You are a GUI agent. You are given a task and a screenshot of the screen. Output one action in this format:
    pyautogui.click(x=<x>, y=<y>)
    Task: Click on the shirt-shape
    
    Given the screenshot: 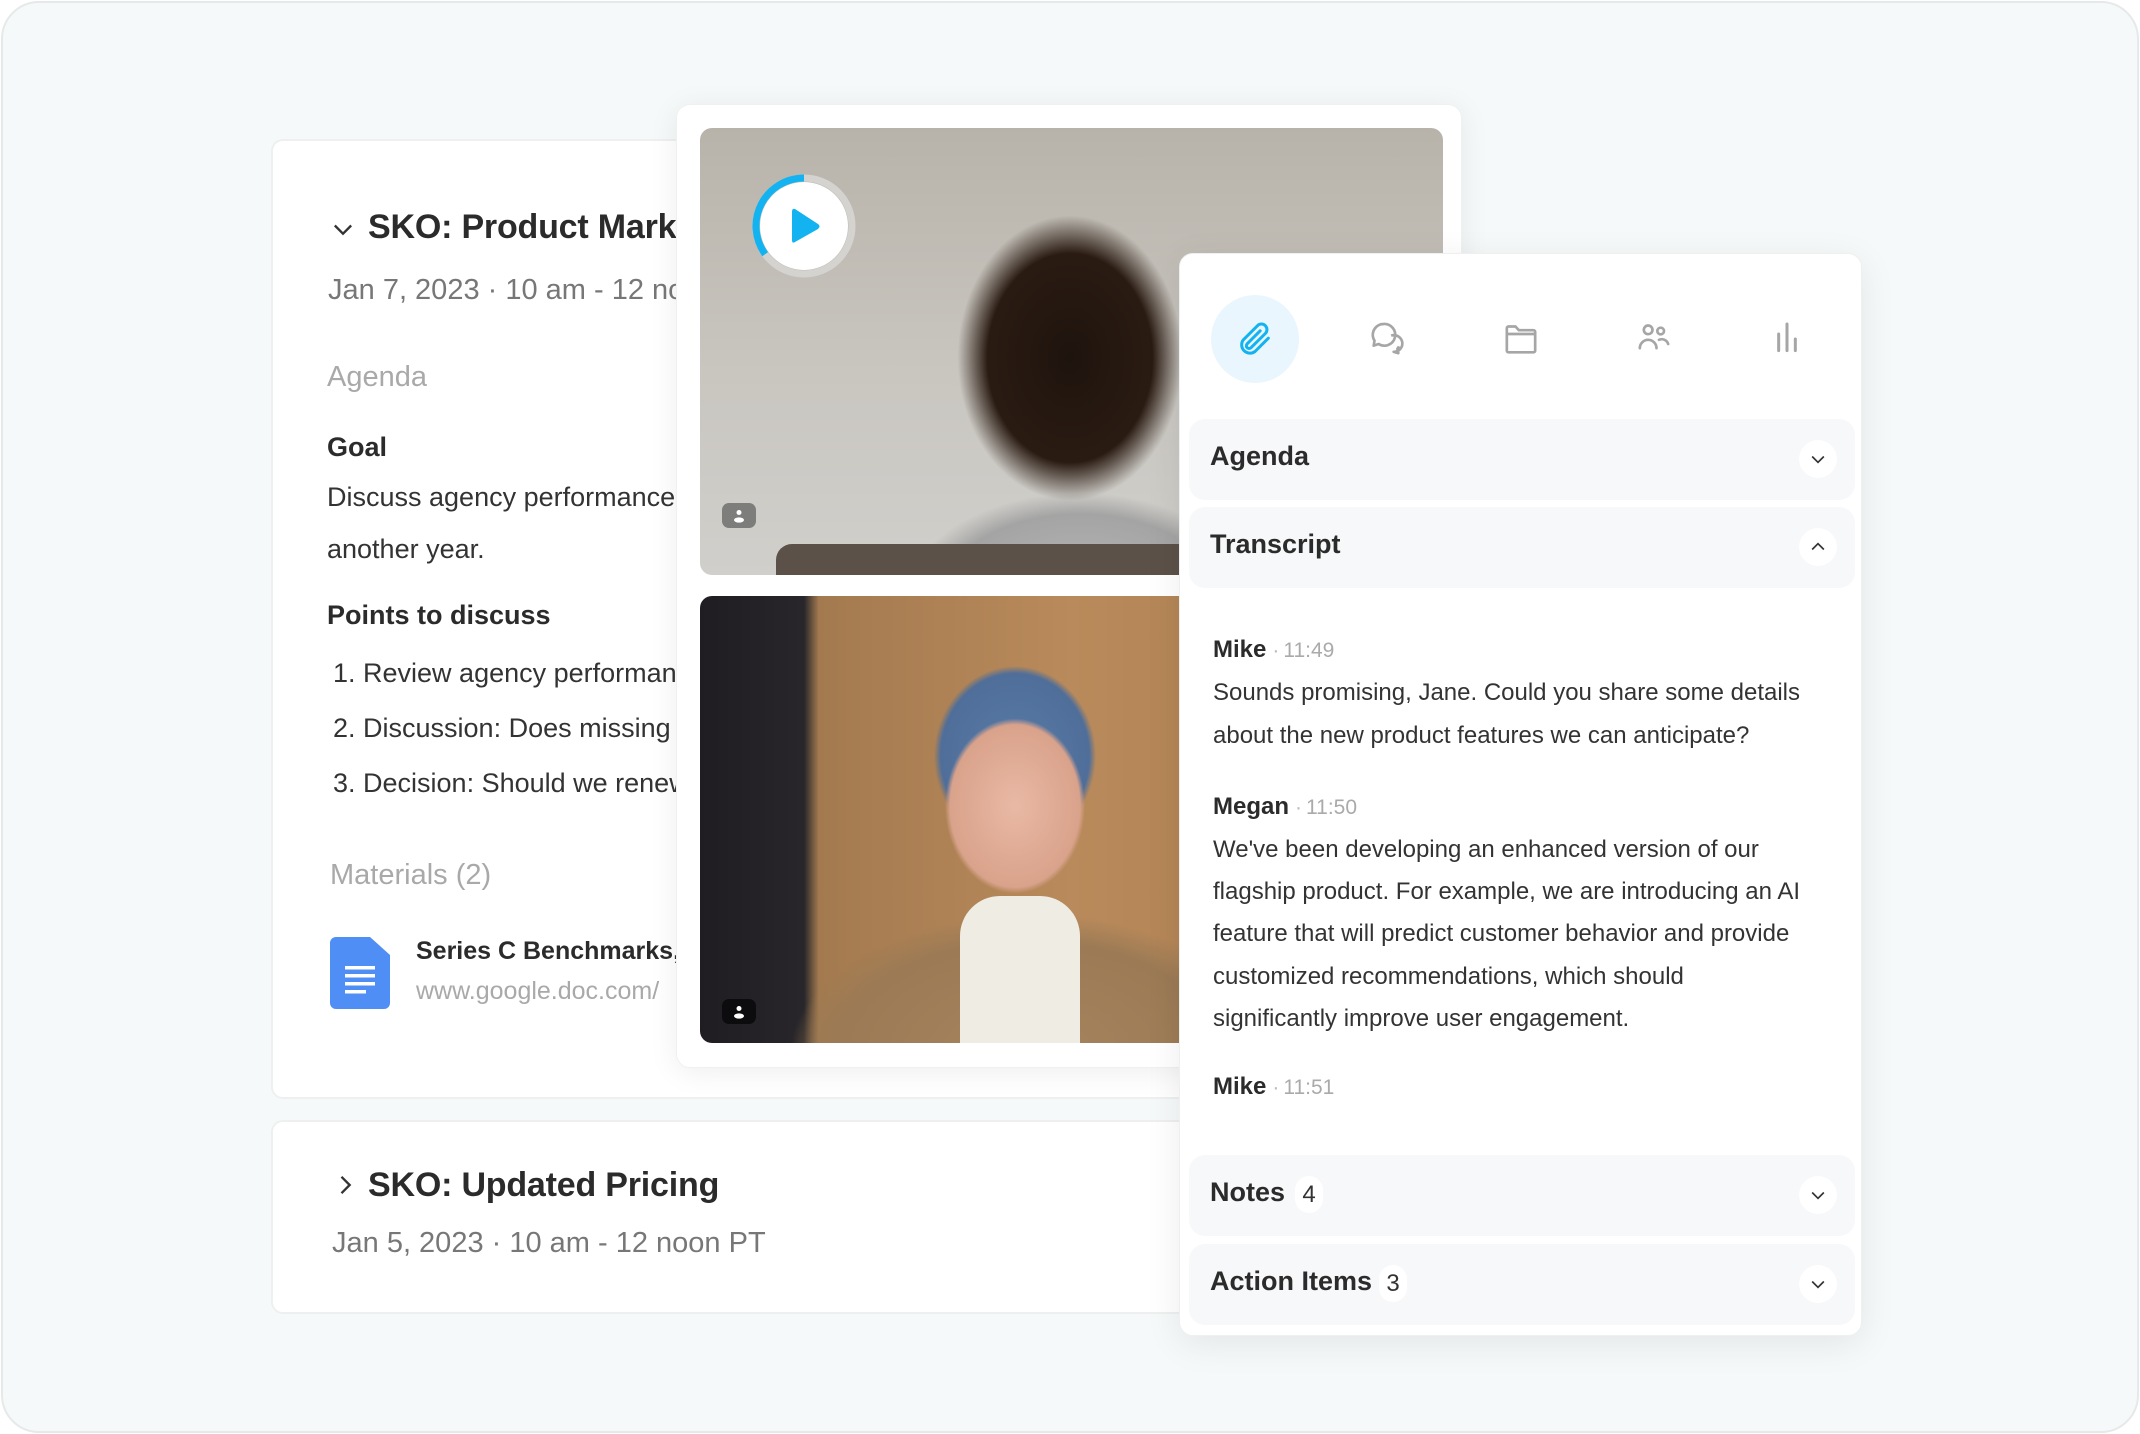 What is the action you would take?
    pyautogui.click(x=1020, y=969)
    